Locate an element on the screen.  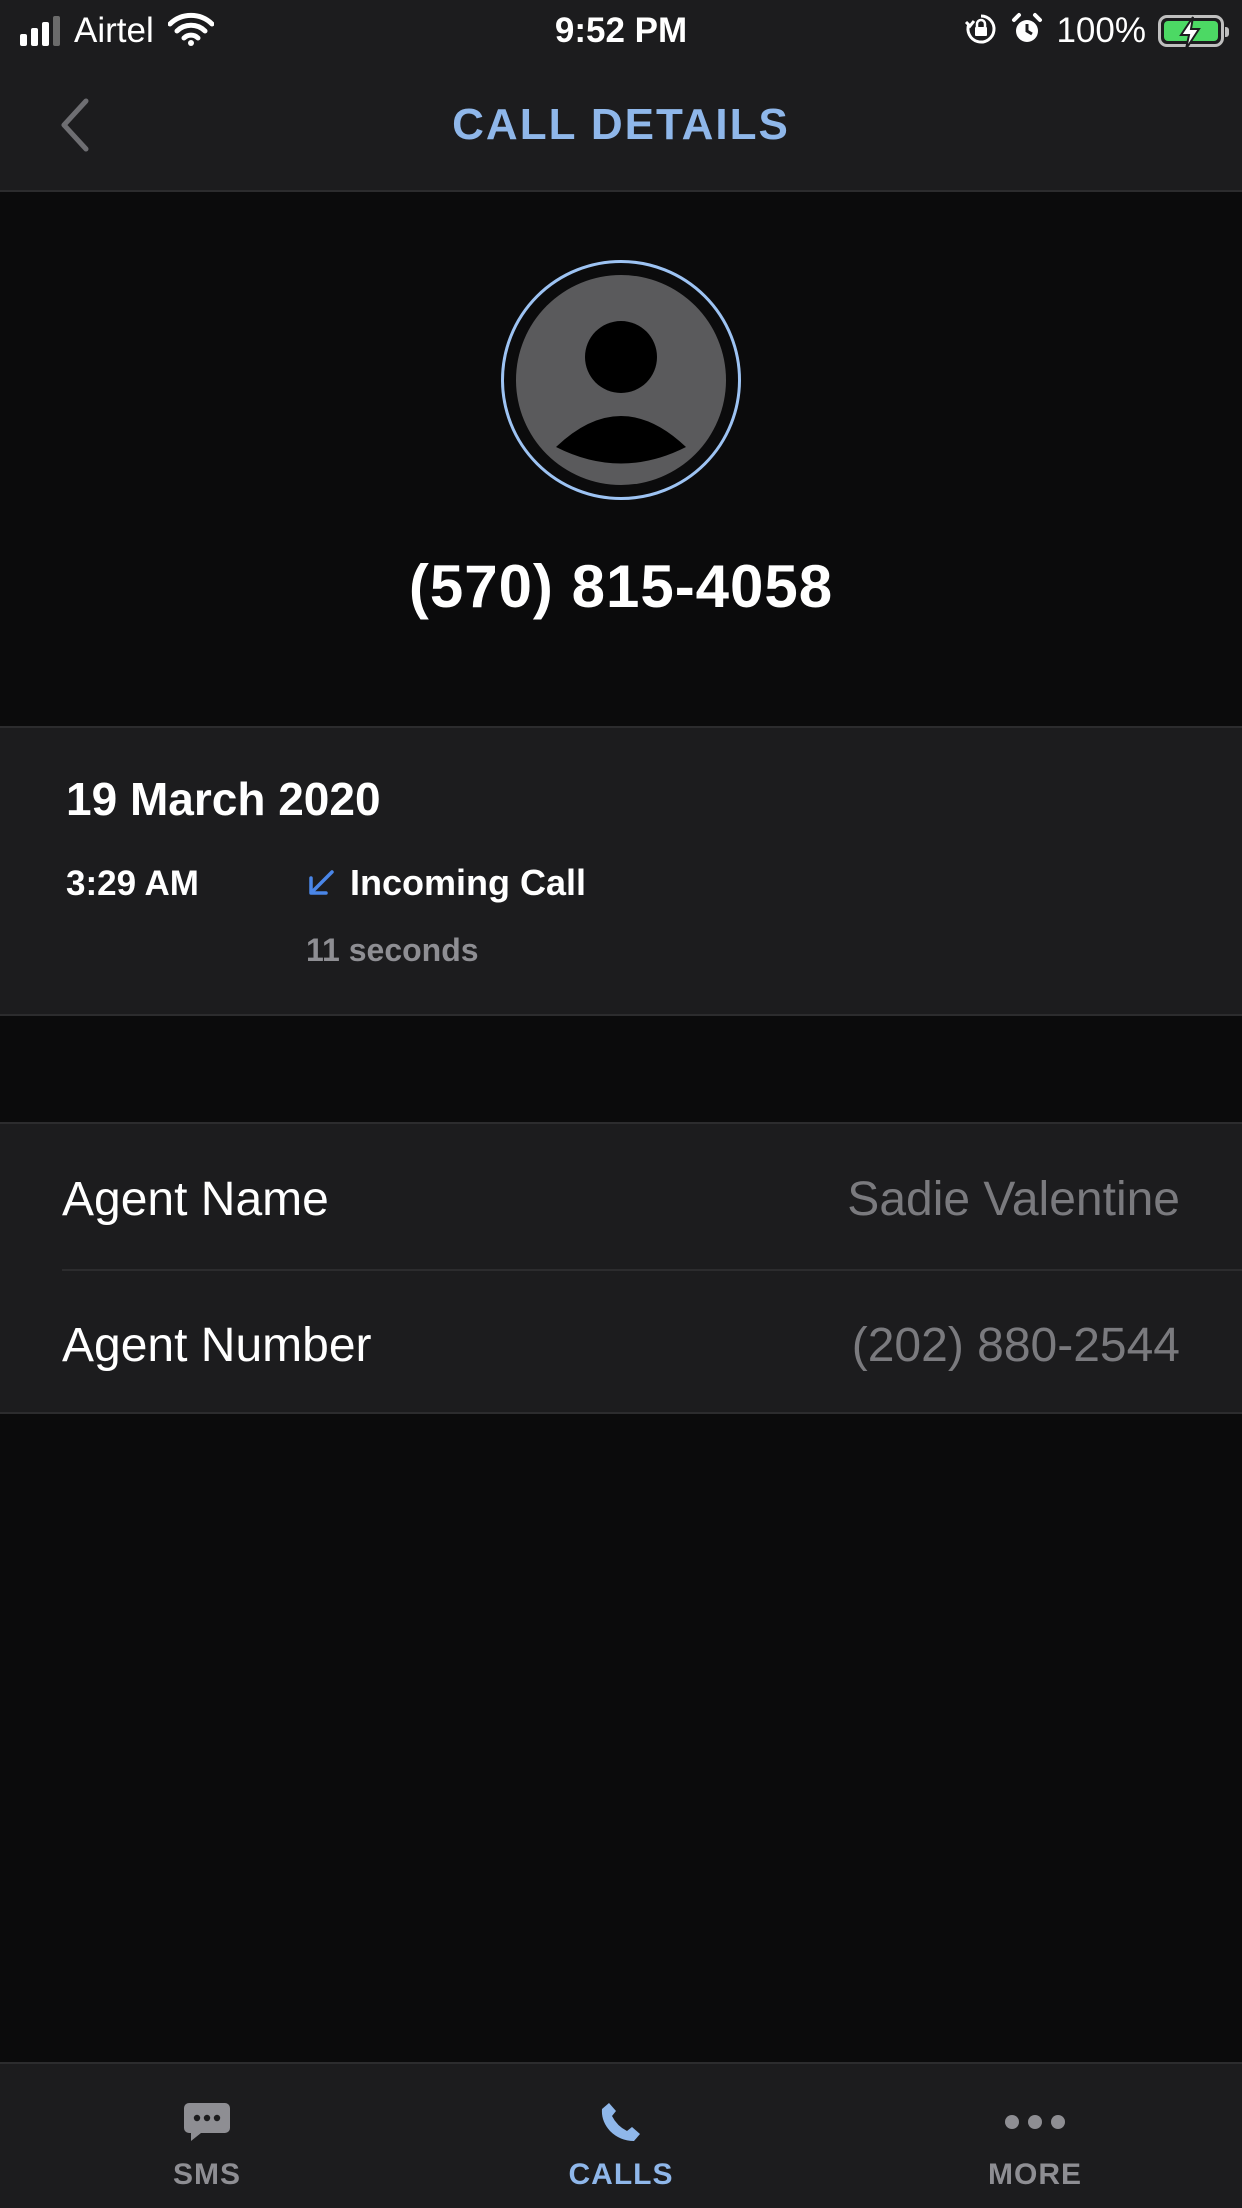
contact-number: (570) 815-4058 is located at coordinates (621, 586).